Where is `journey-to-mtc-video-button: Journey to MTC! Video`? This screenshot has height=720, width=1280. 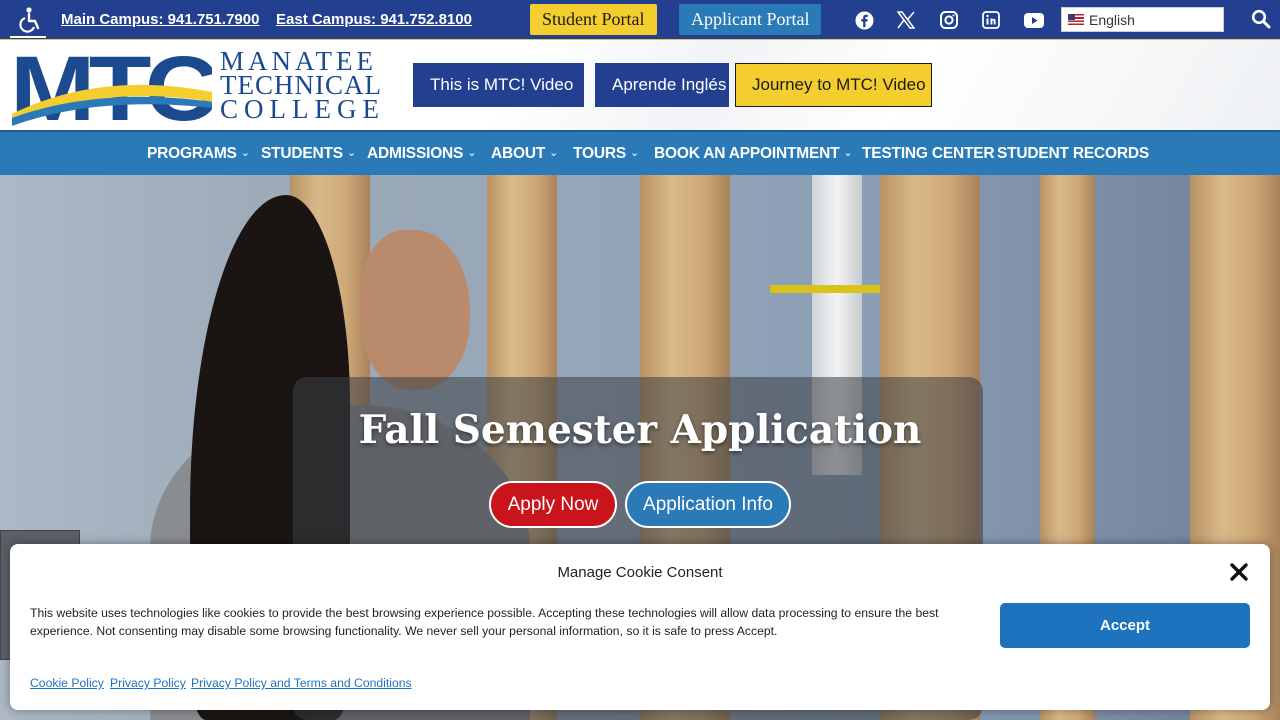
journey-to-mtc-video-button: Journey to MTC! Video is located at coordinates (833, 85).